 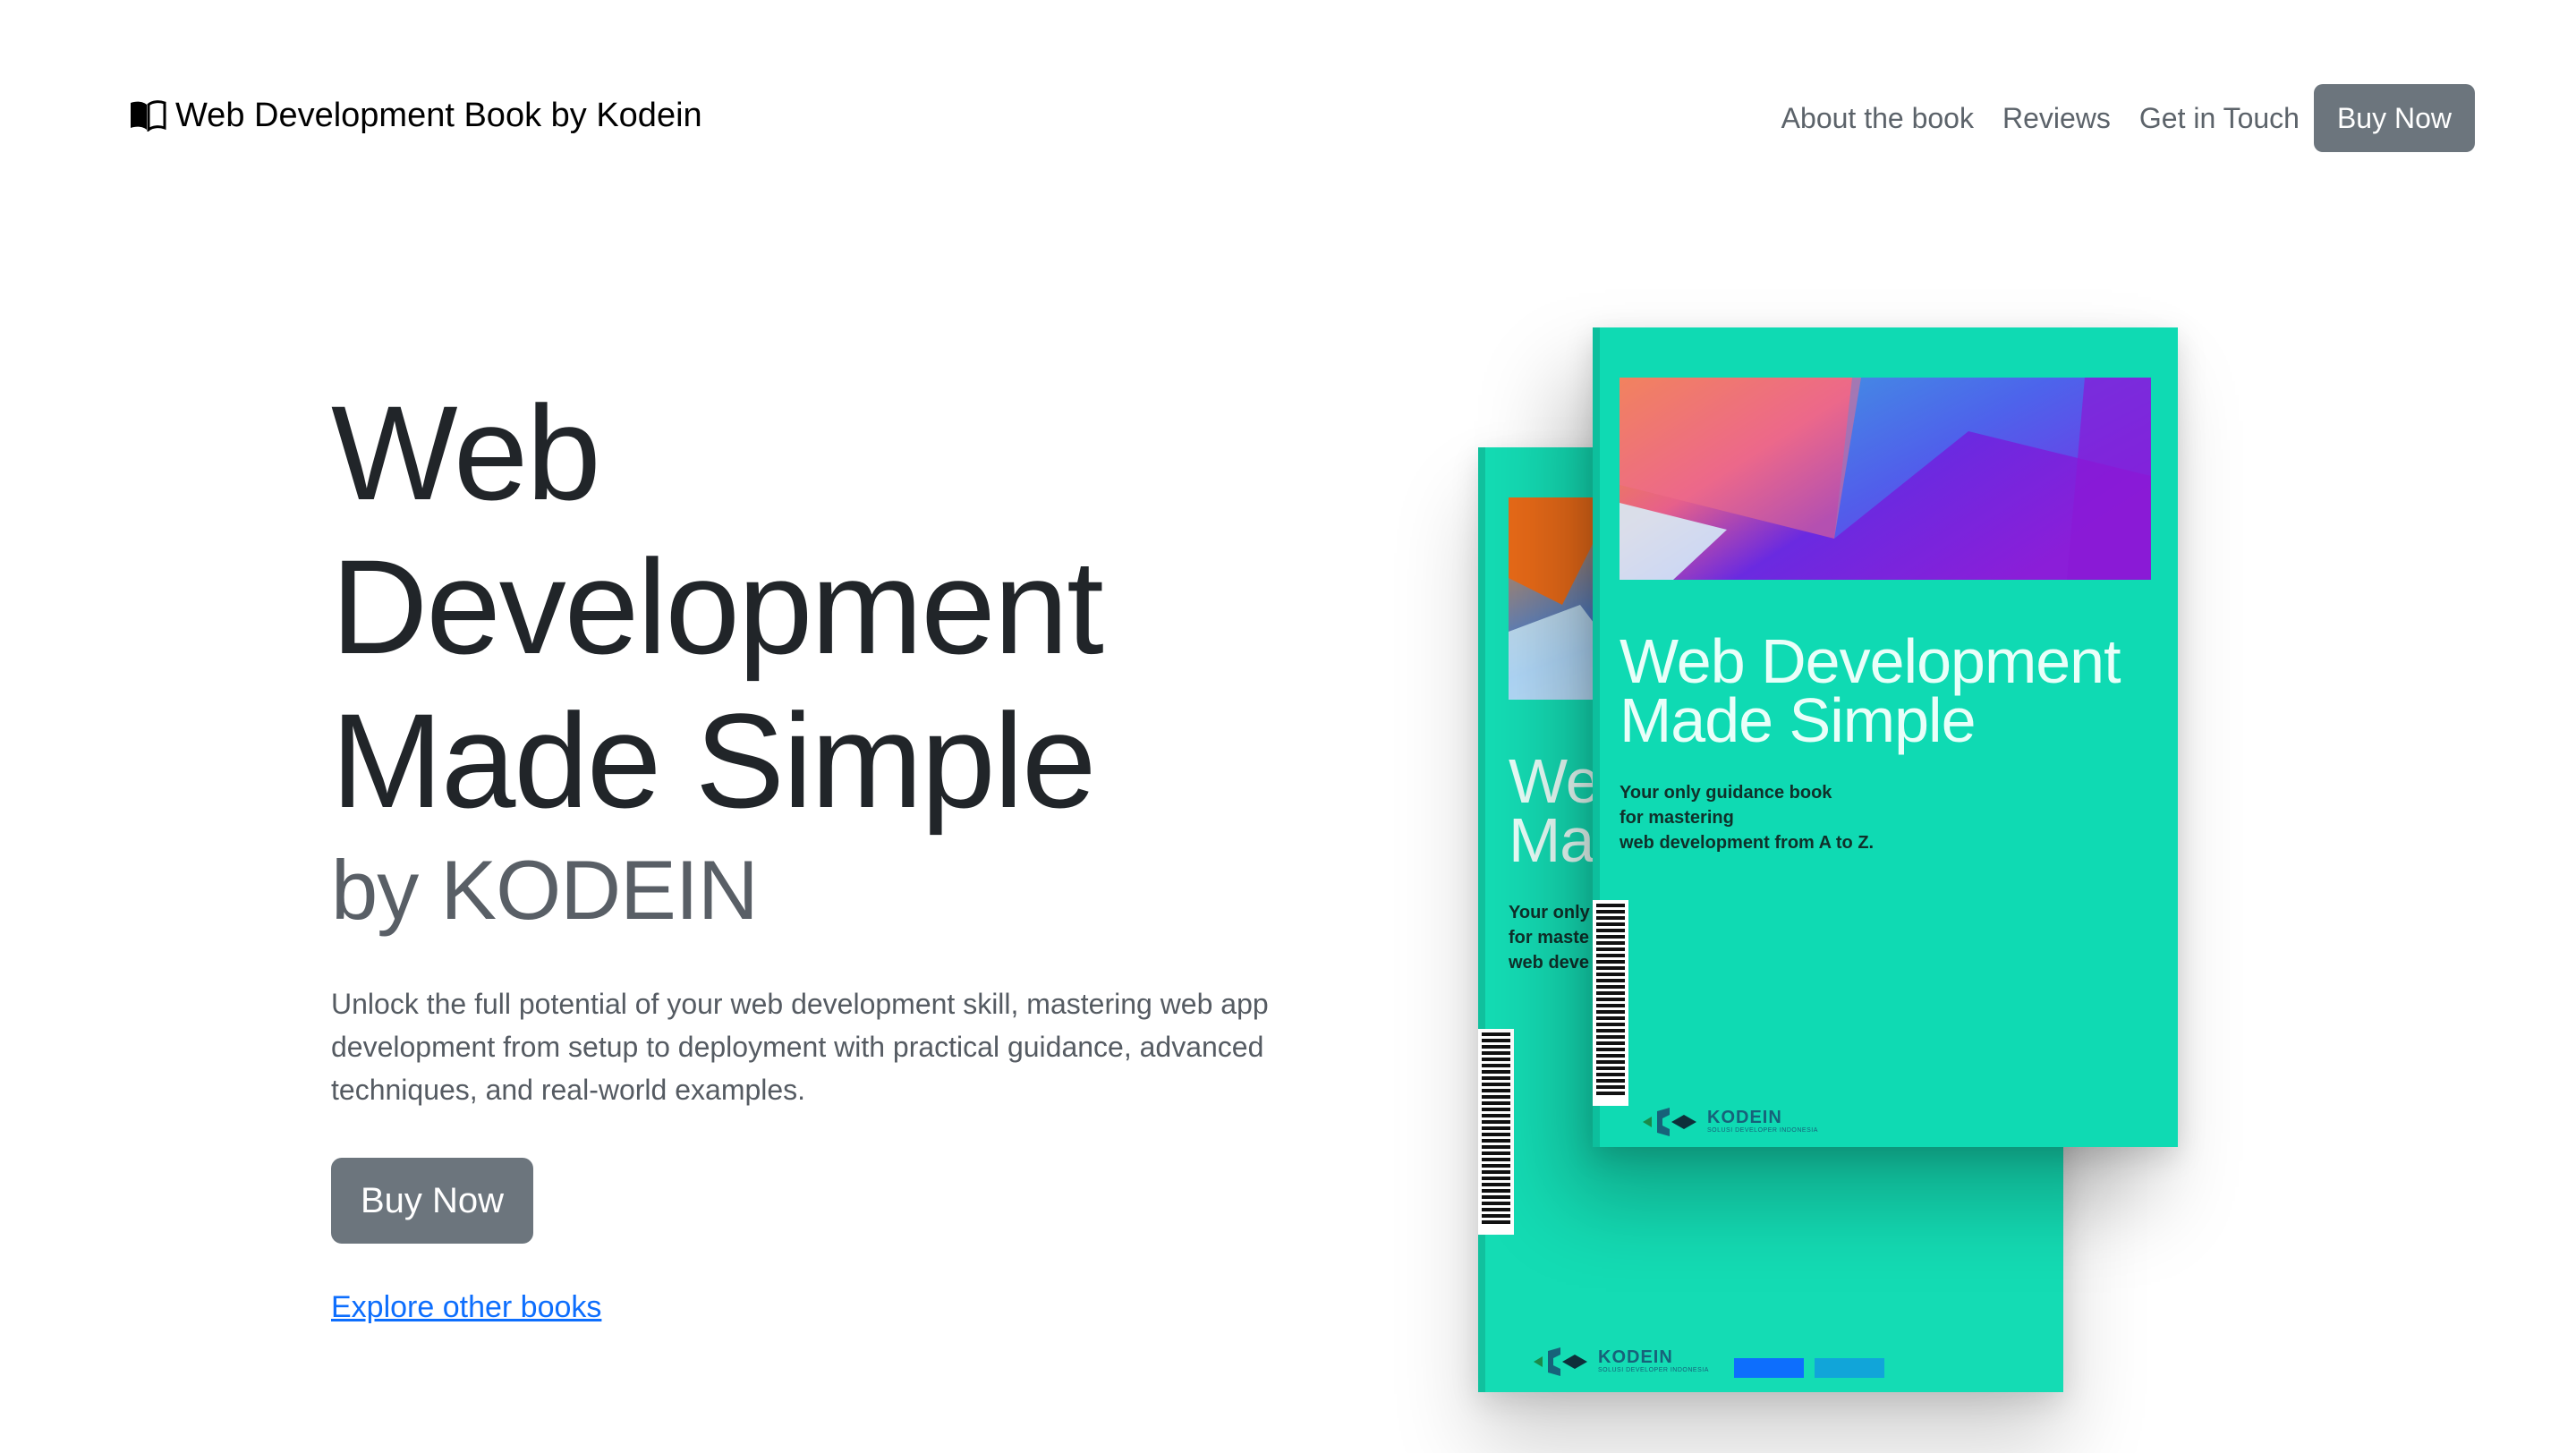 I want to click on hero-title-line: Development, so click(x=717, y=606).